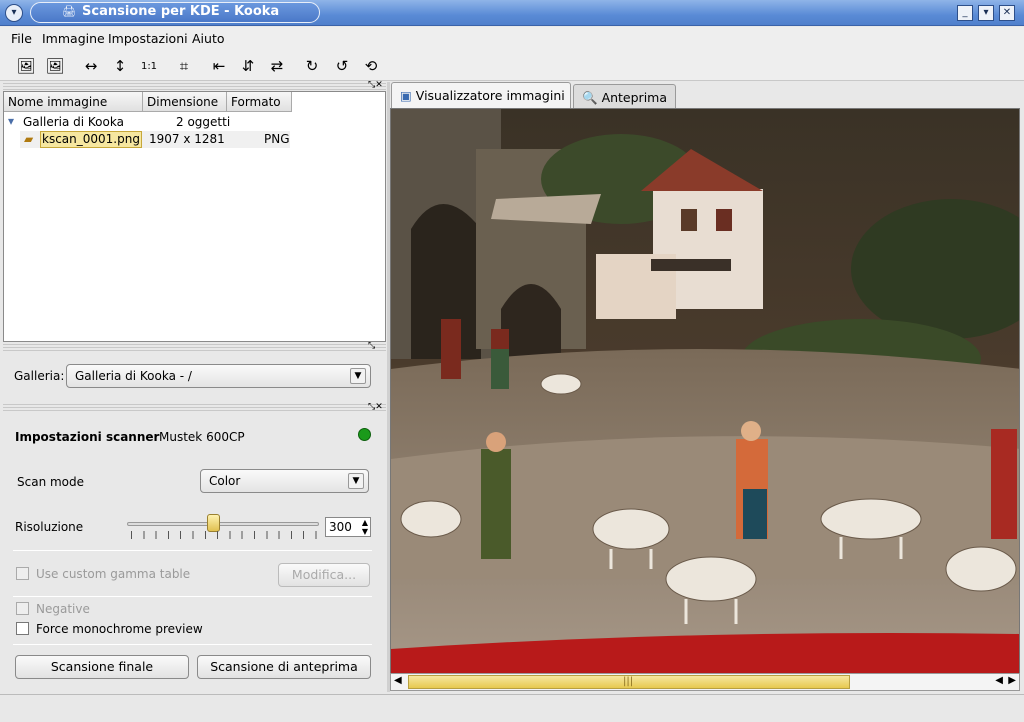  I want to click on negative-checkbox, so click(22, 608).